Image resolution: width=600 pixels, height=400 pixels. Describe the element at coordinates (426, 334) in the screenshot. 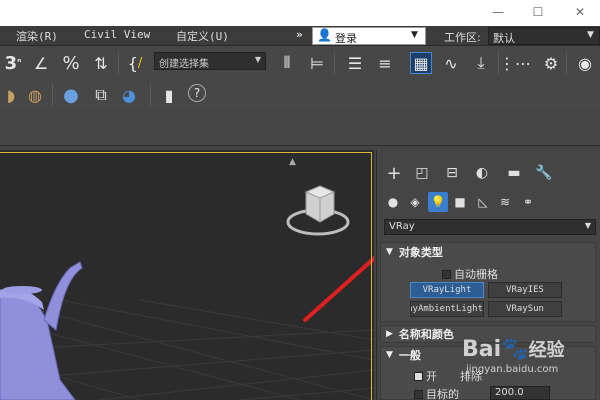

I see `name-color-title: 名称和颜色` at that location.